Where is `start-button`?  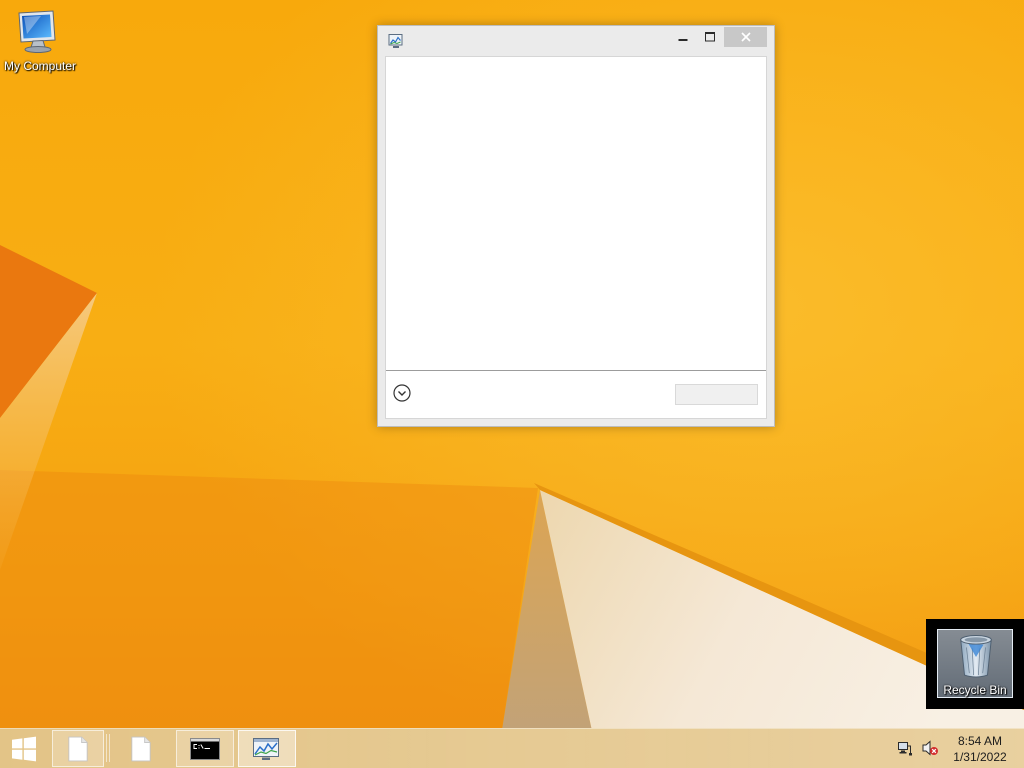 start-button is located at coordinates (24, 748).